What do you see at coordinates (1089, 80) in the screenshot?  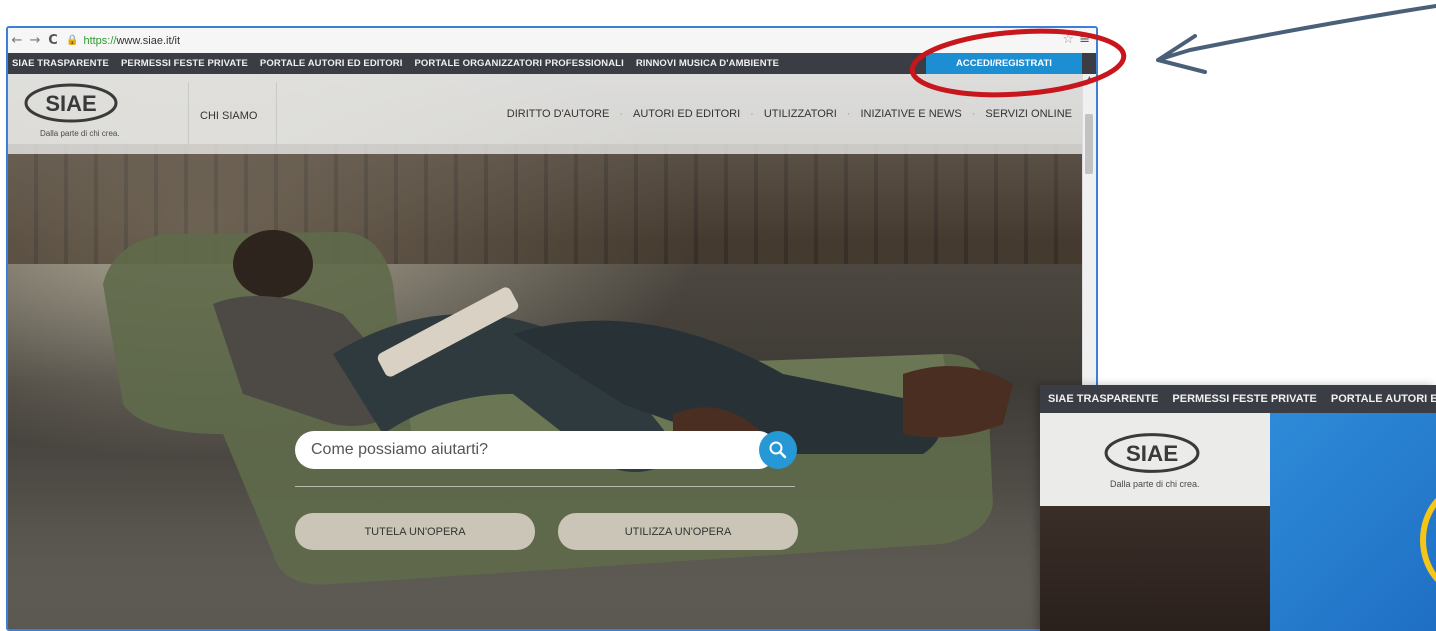 I see `scroll-up-icon: ▲` at bounding box center [1089, 80].